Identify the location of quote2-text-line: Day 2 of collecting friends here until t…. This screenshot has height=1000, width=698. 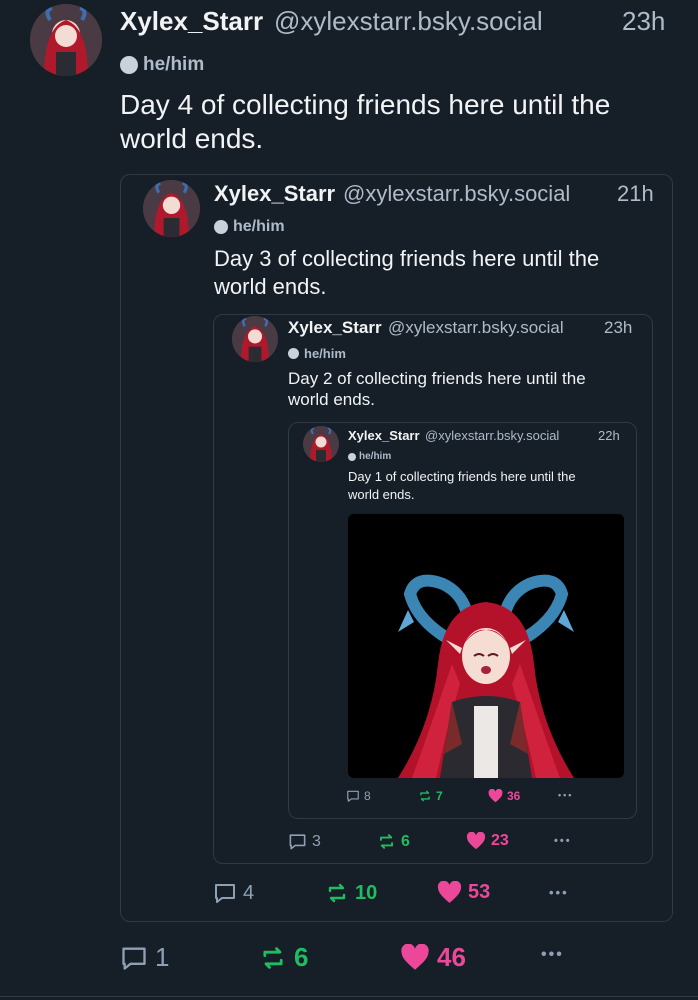
(437, 378).